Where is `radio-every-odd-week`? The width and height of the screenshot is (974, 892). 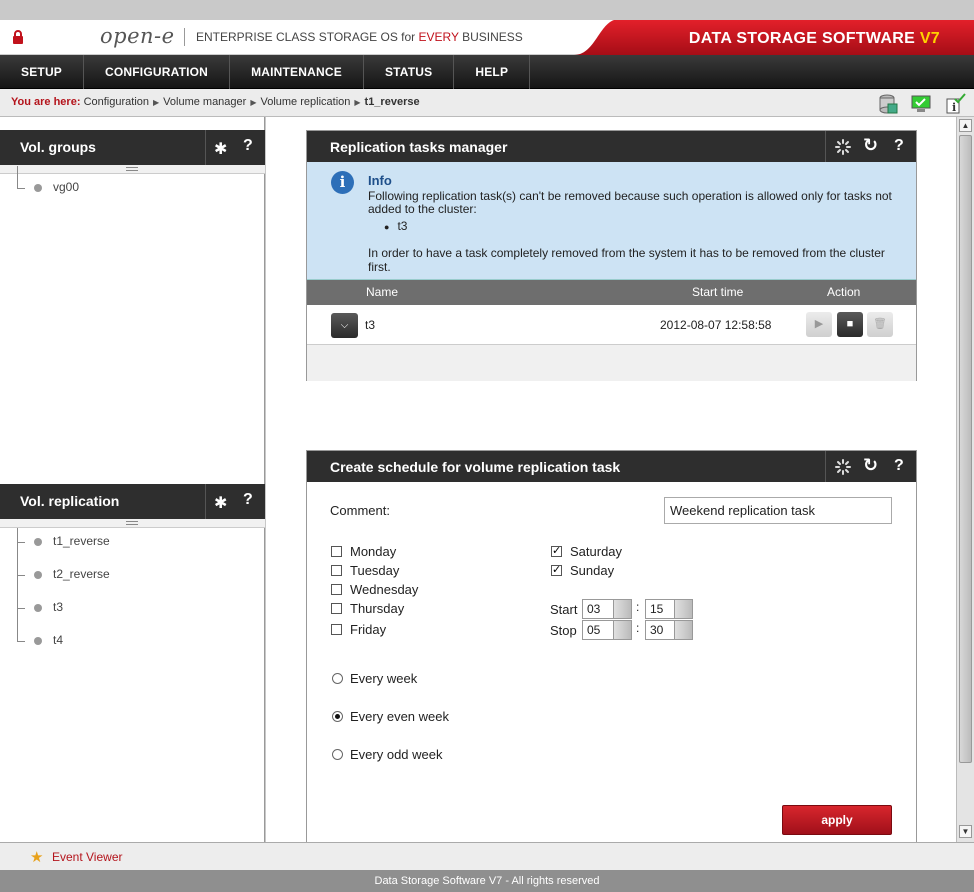 radio-every-odd-week is located at coordinates (337, 754).